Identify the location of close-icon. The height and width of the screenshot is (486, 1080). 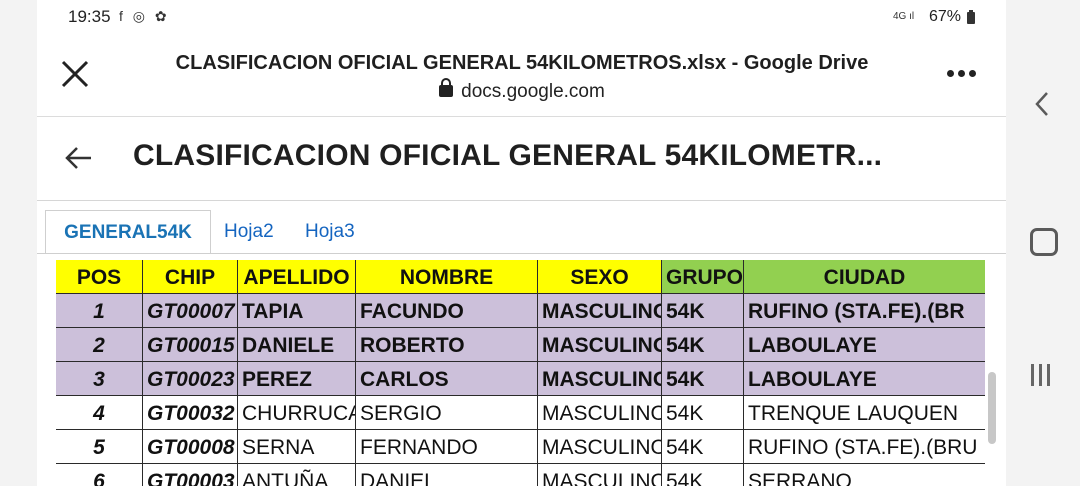
(75, 74).